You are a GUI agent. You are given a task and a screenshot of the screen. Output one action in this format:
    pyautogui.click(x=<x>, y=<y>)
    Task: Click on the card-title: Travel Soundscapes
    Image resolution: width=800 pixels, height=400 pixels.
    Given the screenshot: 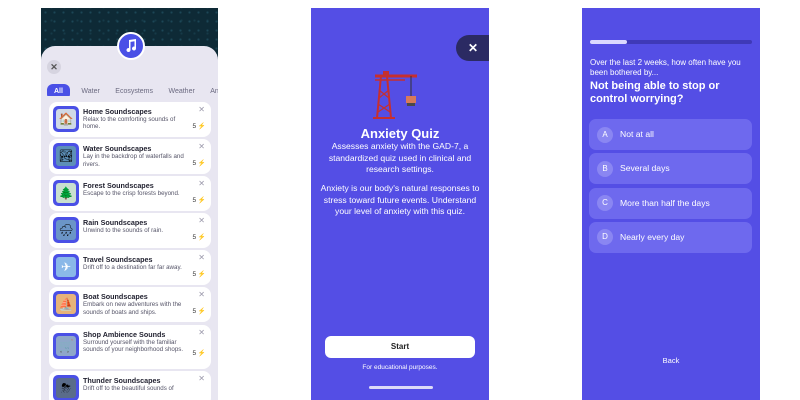 What is the action you would take?
    pyautogui.click(x=118, y=260)
    